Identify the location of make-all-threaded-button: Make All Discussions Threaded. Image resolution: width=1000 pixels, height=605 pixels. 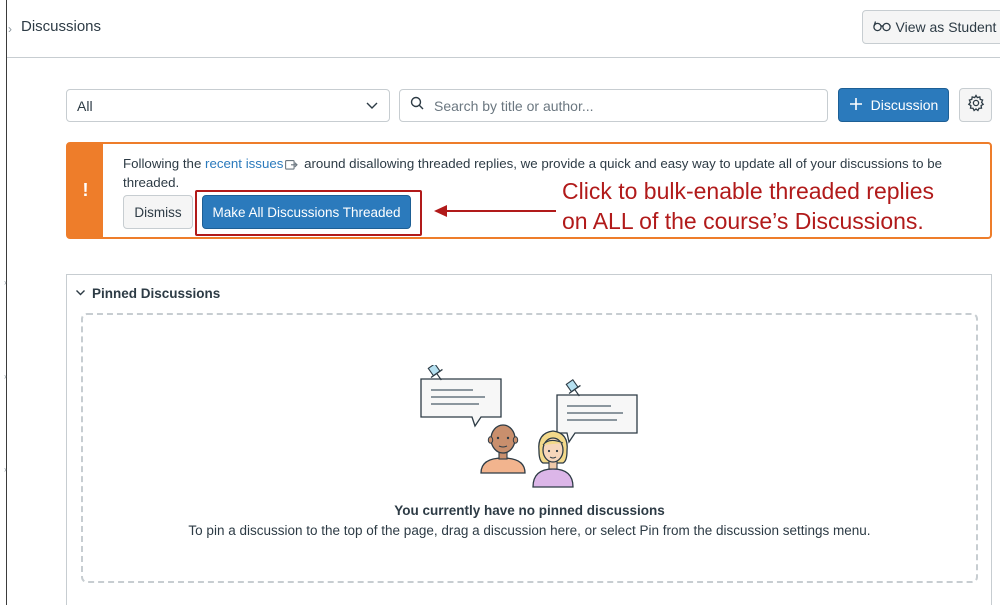
(306, 212).